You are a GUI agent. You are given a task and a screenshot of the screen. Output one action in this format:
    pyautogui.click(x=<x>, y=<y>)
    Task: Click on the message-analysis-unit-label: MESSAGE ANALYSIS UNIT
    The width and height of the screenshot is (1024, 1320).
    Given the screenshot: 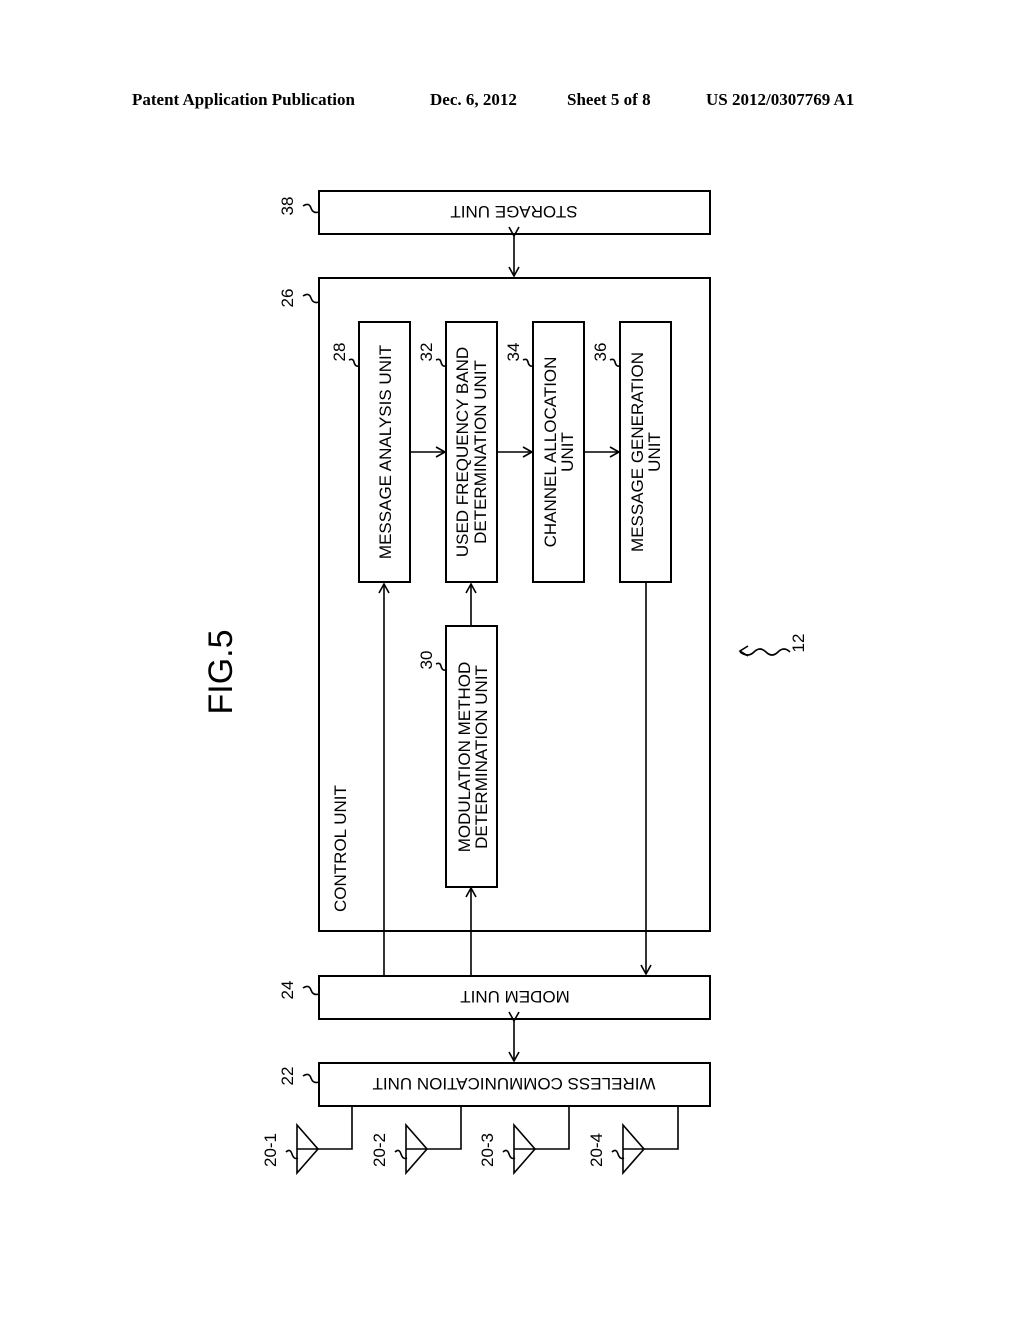 What is the action you would take?
    pyautogui.click(x=385, y=452)
    